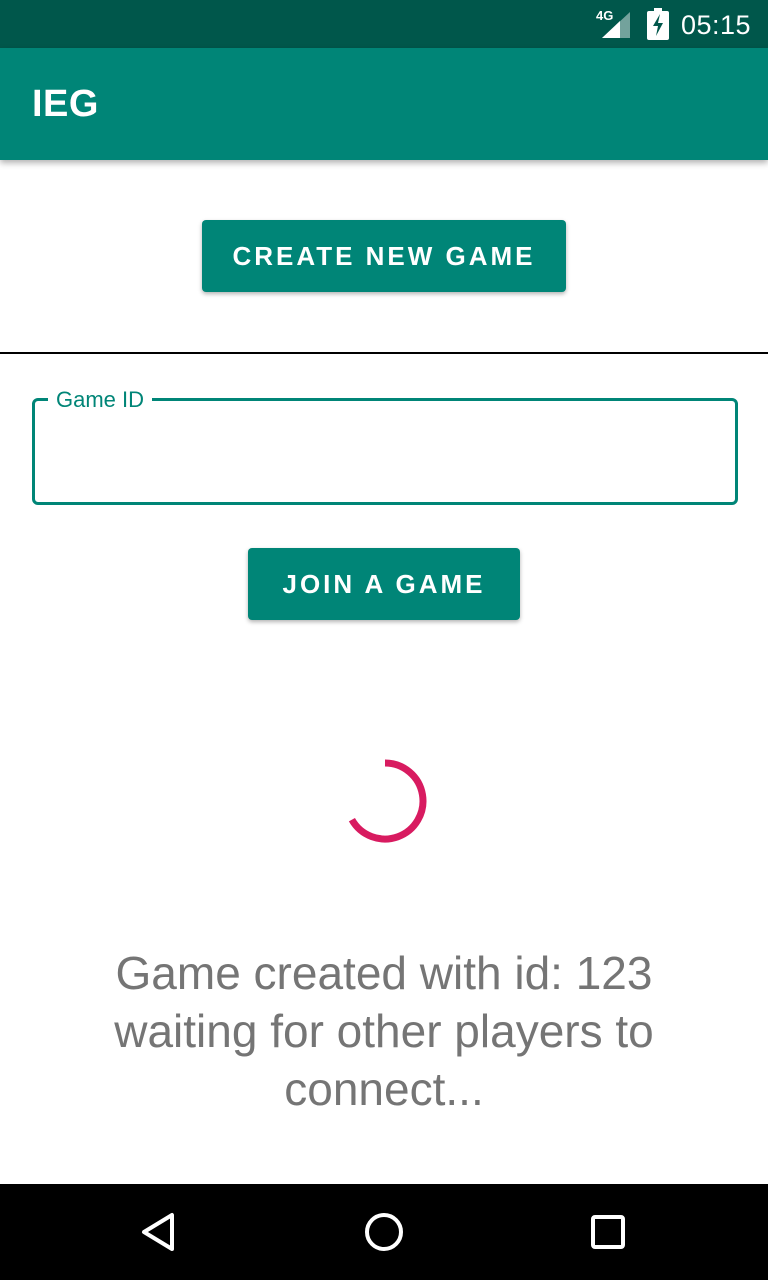  Describe the element at coordinates (384, 584) in the screenshot. I see `join-game-button: JOIN A GAME` at that location.